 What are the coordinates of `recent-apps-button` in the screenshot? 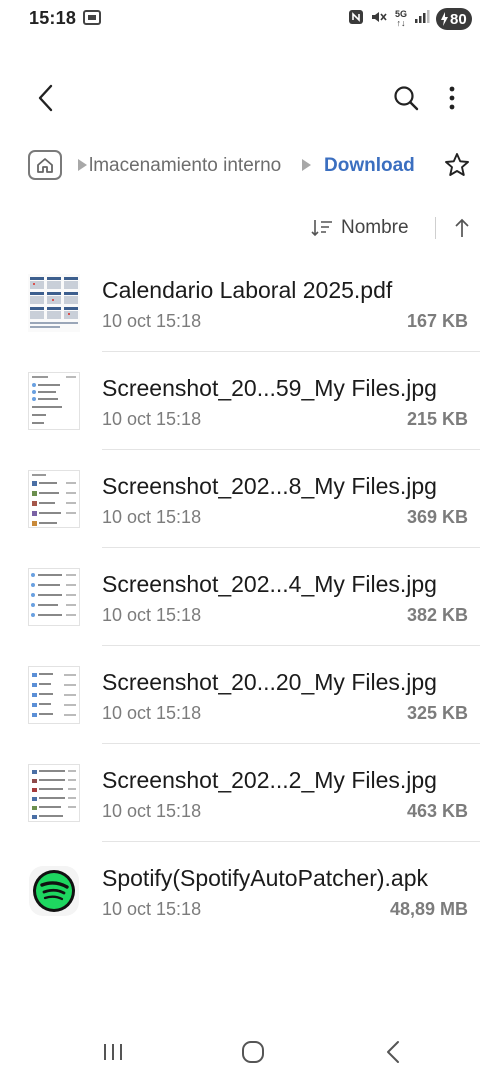 It's located at (113, 1052).